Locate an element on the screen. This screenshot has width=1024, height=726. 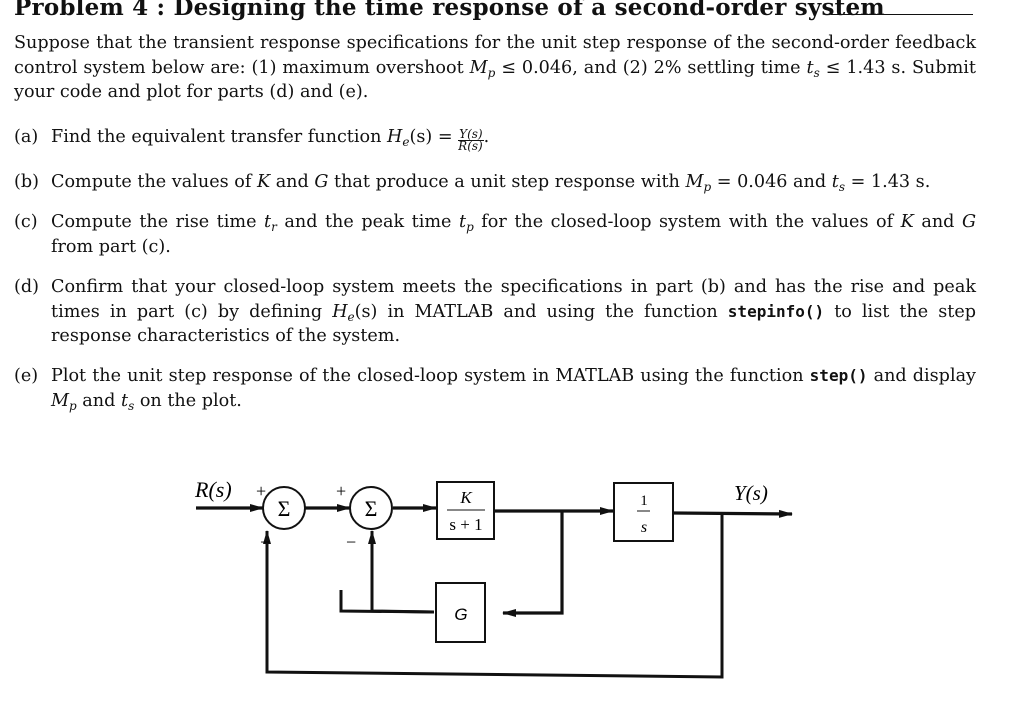
inner-feedback-path is located at coordinates (533, 564).